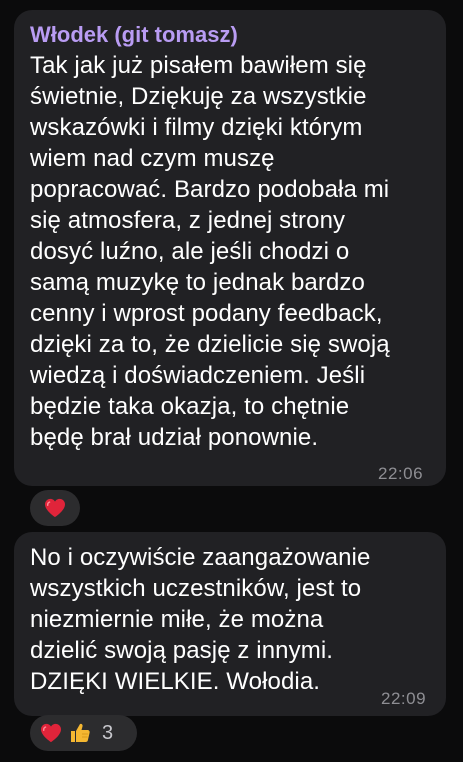  What do you see at coordinates (231, 35) in the screenshot?
I see `sender-name: Włodek (git tomasz)` at bounding box center [231, 35].